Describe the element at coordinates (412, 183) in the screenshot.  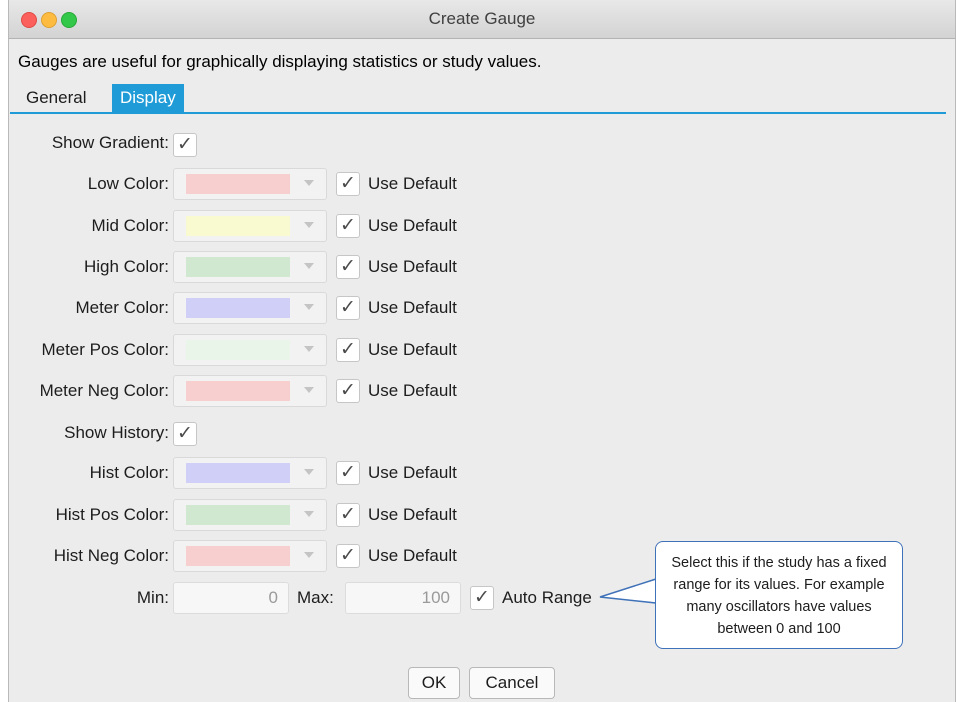
I see `low-color-use-default-label: Use Default` at that location.